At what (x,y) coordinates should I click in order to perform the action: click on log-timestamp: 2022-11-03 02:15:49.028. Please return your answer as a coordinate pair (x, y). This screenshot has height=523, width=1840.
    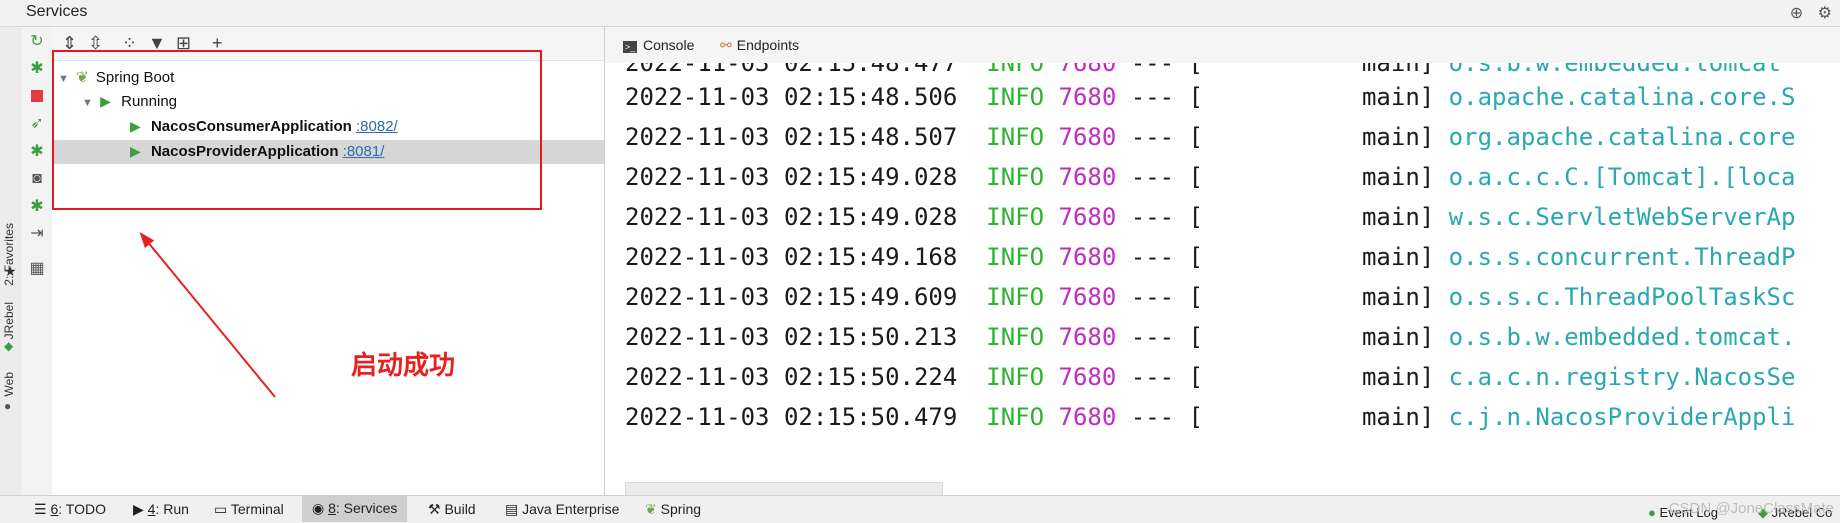
    Looking at the image, I should click on (791, 177).